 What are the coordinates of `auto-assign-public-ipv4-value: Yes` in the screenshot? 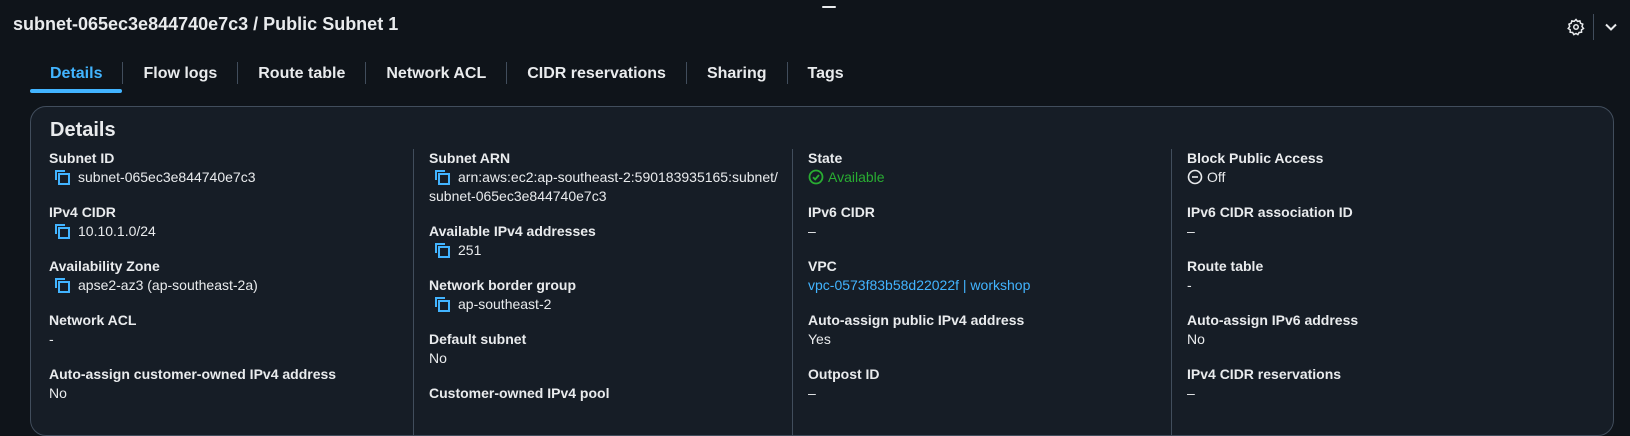 It's located at (819, 339).